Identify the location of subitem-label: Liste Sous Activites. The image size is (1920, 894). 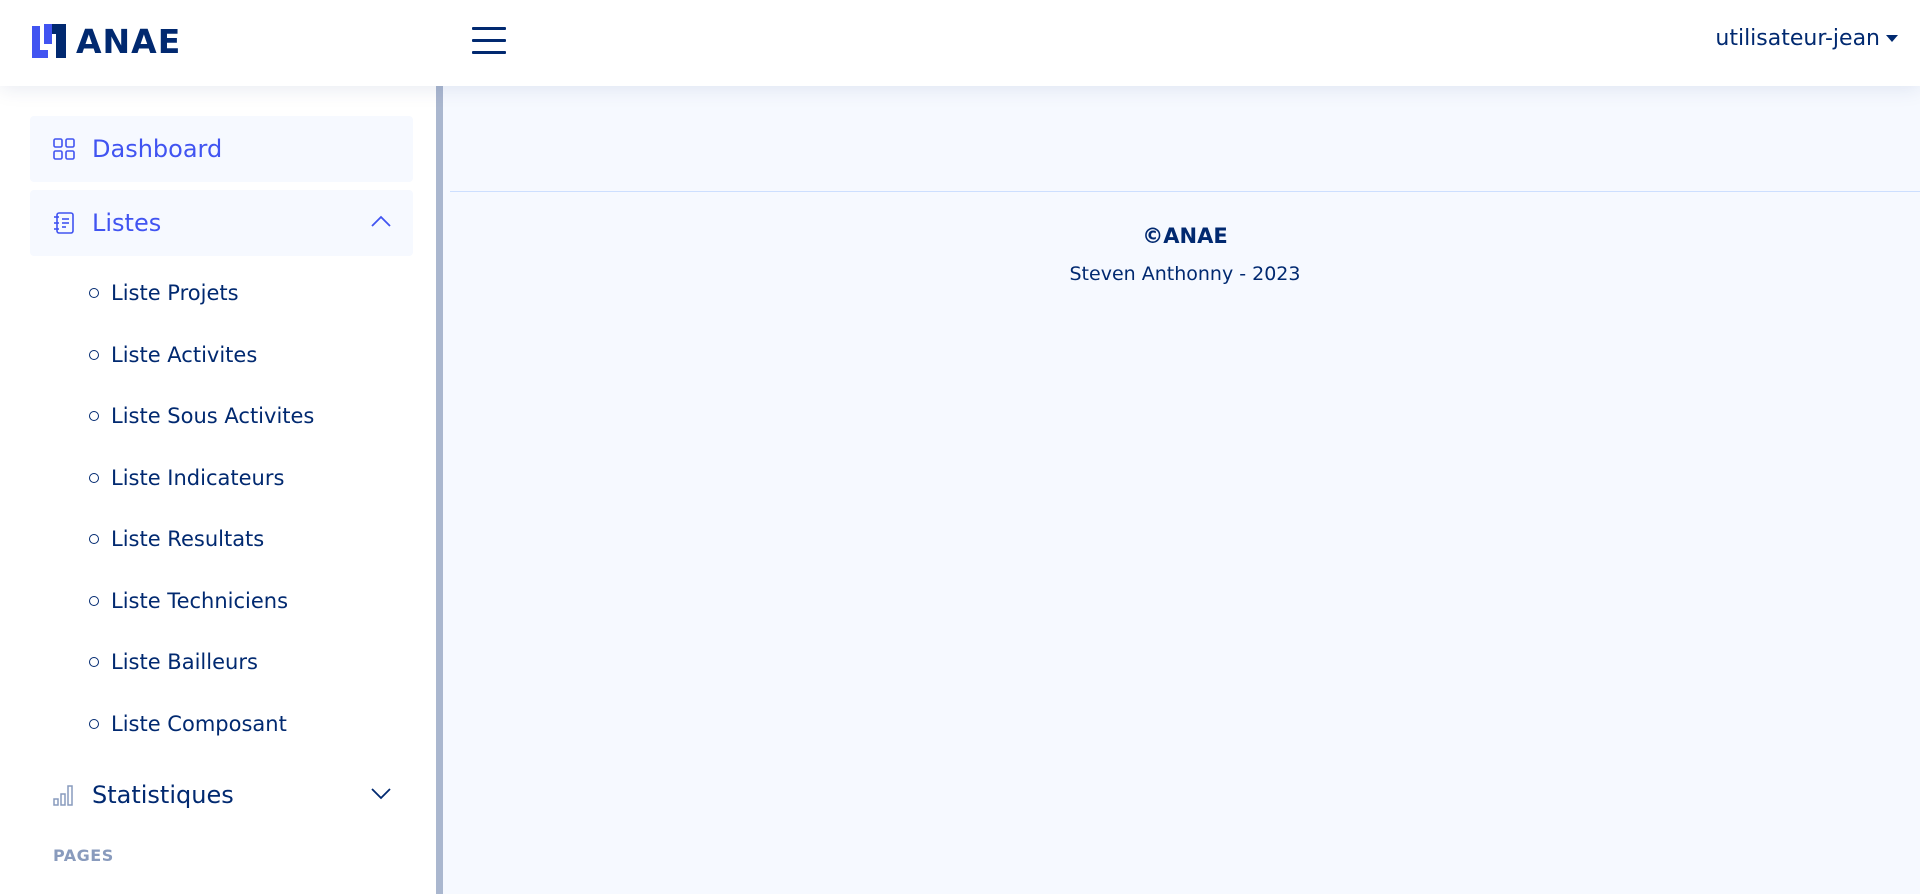
(213, 416).